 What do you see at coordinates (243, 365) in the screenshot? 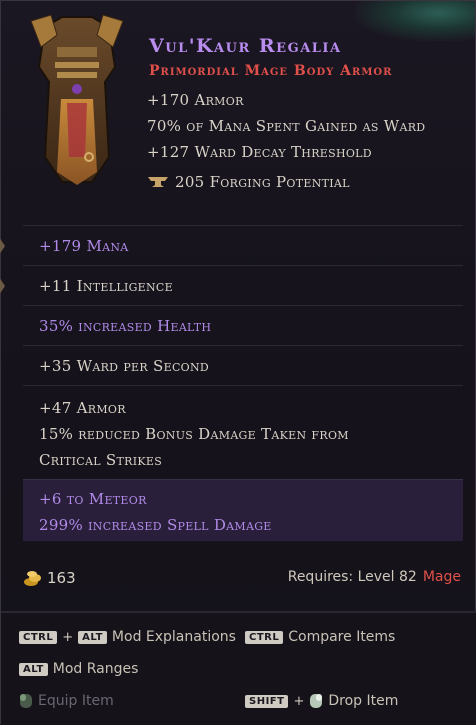
I see `affix-ward-per-second: +35 Ward per Second` at bounding box center [243, 365].